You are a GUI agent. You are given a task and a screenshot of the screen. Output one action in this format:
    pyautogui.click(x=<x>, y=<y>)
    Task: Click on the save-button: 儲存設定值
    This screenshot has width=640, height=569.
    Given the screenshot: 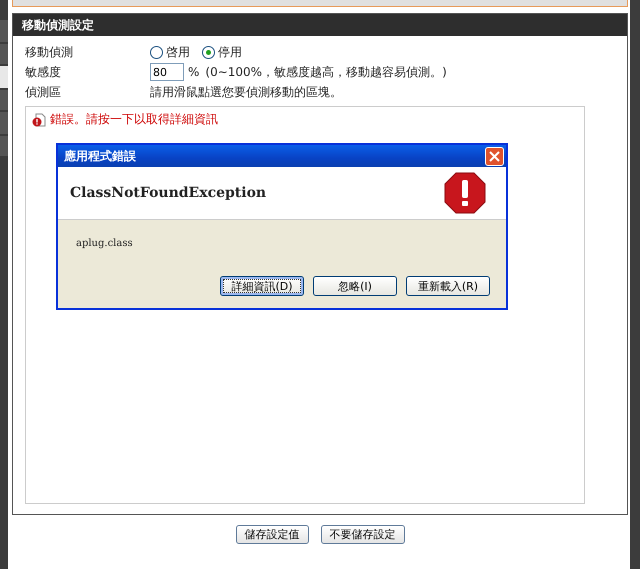 What is the action you would take?
    pyautogui.click(x=272, y=534)
    